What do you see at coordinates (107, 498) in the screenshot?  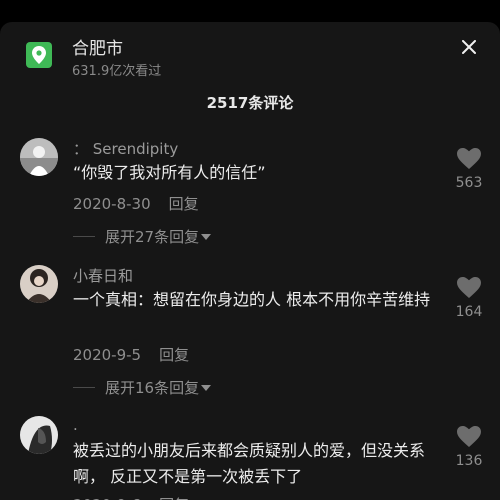 I see `comment-date: 2020-9-6` at bounding box center [107, 498].